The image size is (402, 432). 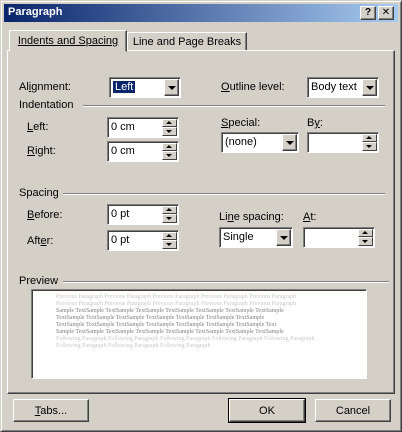 What do you see at coordinates (45, 87) in the screenshot?
I see `alignment-label: Alignment:` at bounding box center [45, 87].